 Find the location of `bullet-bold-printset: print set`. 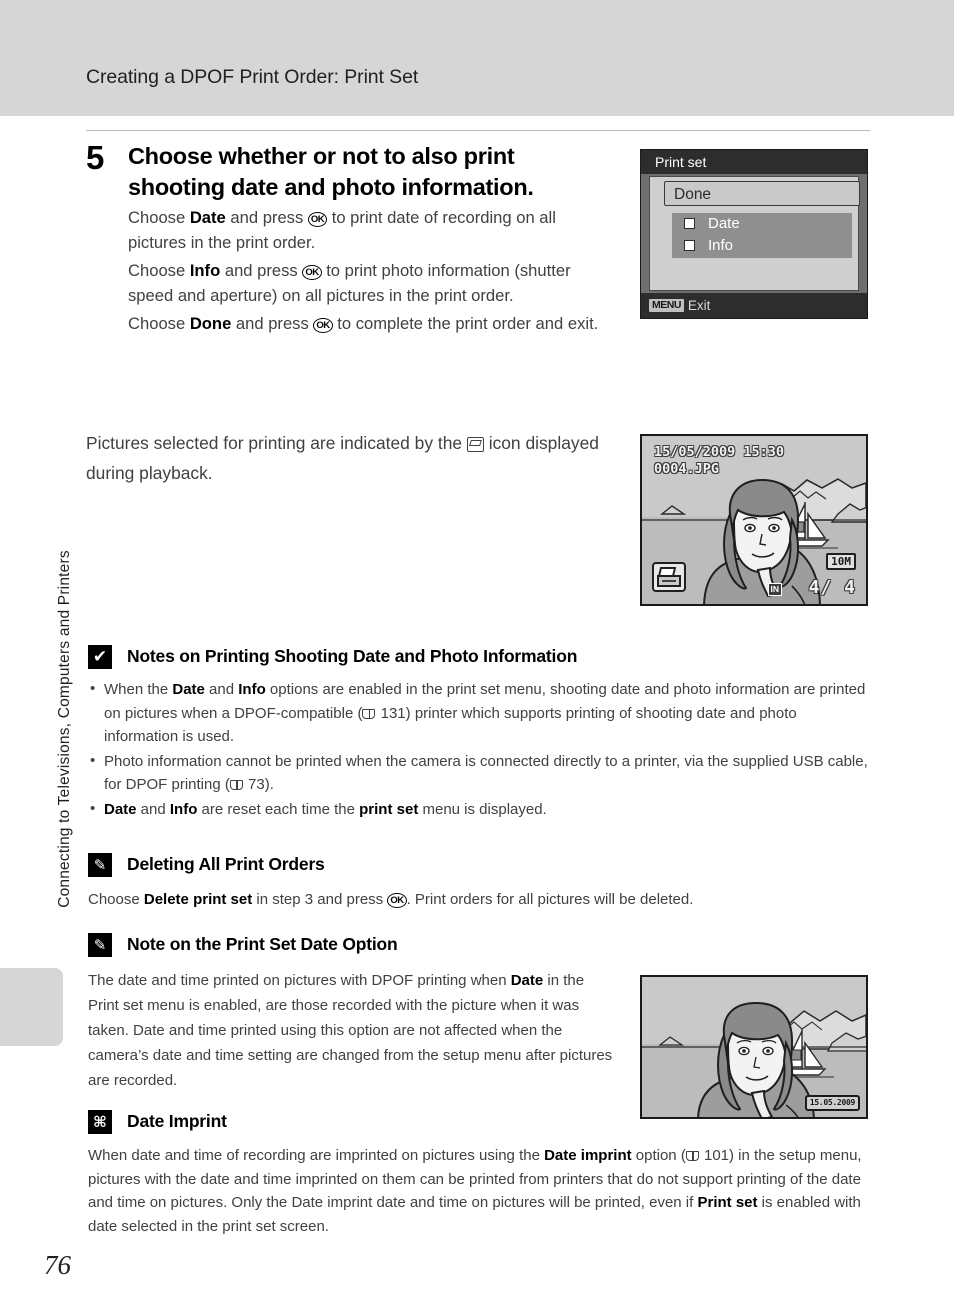

bullet-bold-printset: print set is located at coordinates (389, 809).